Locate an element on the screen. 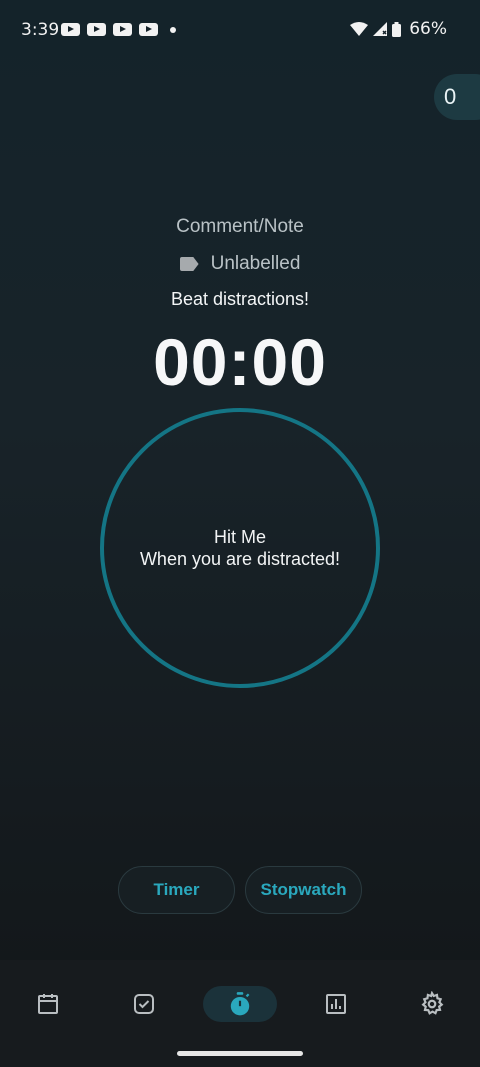 This screenshot has width=480, height=1067. timer-display: 00:00 is located at coordinates (240, 362).